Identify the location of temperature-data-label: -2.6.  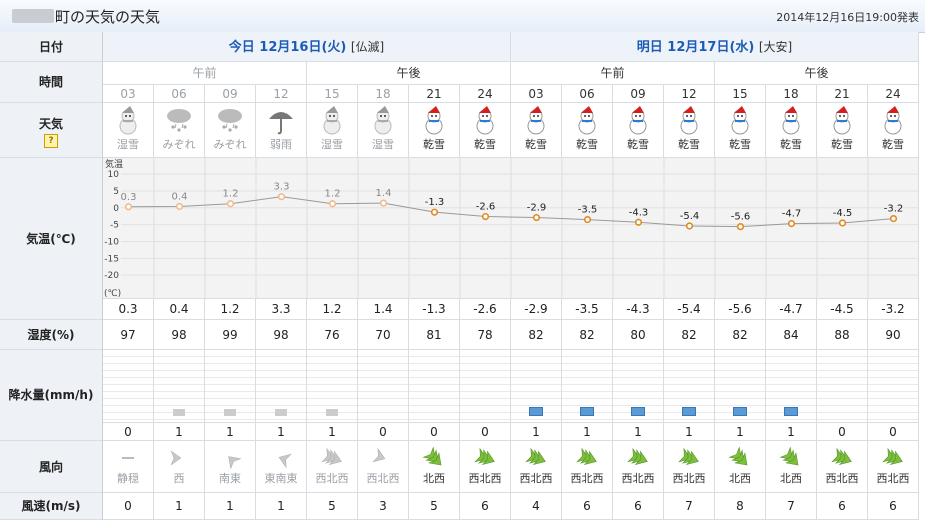
(486, 207).